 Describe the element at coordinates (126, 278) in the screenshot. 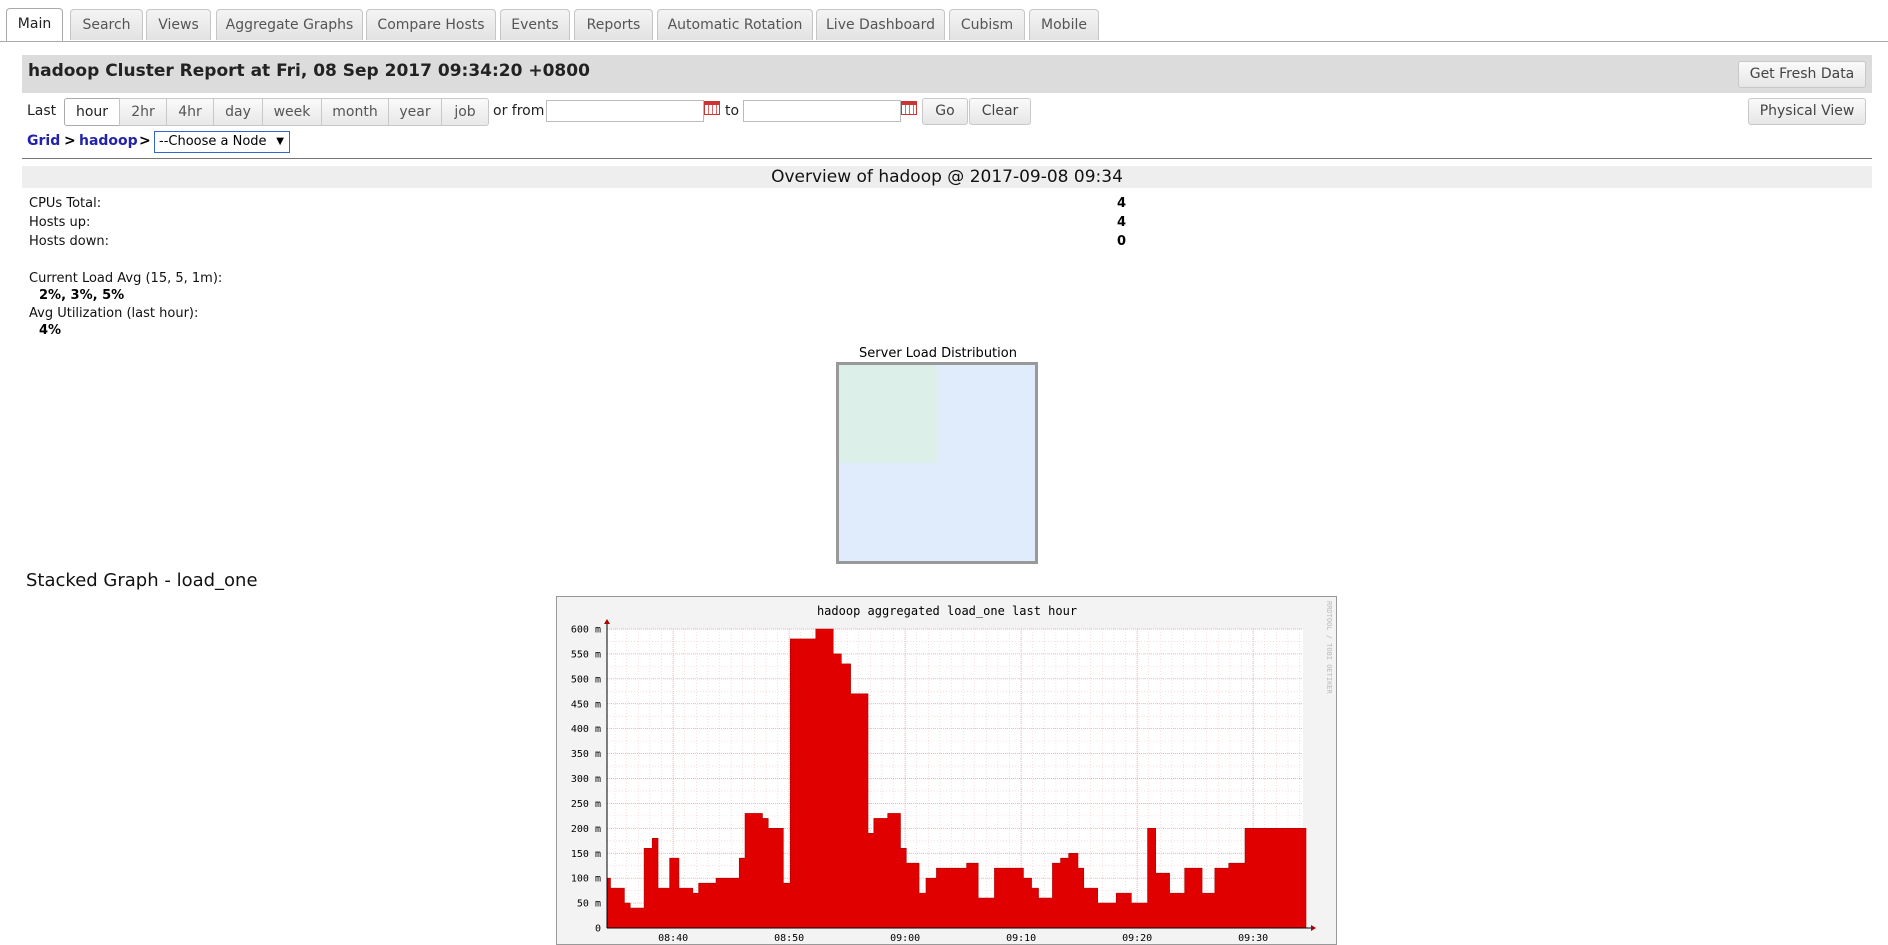

I see `current-load-label: Current Load Avg (15, 5, 1m):` at that location.